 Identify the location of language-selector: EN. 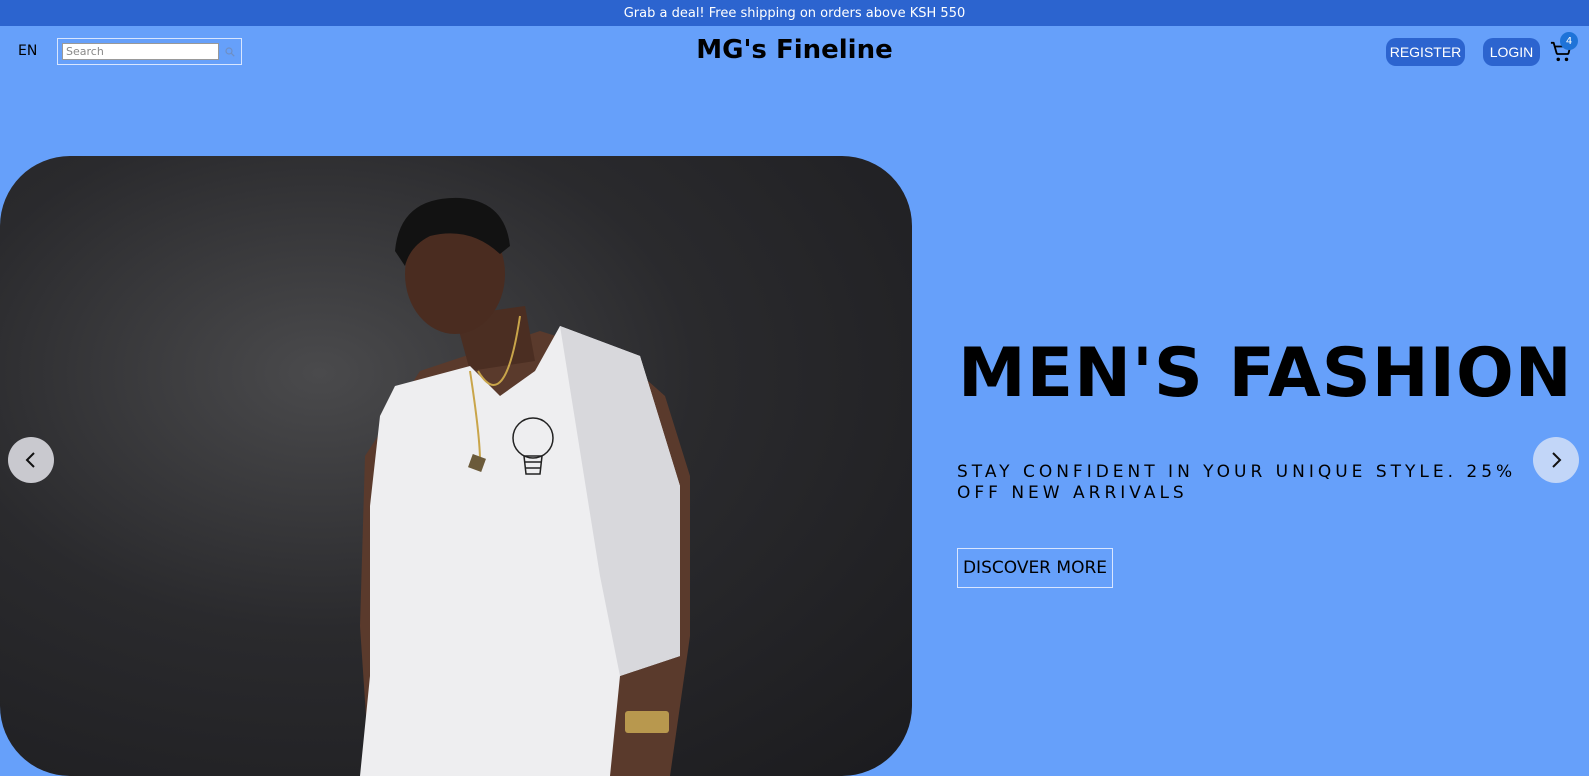
(27, 51).